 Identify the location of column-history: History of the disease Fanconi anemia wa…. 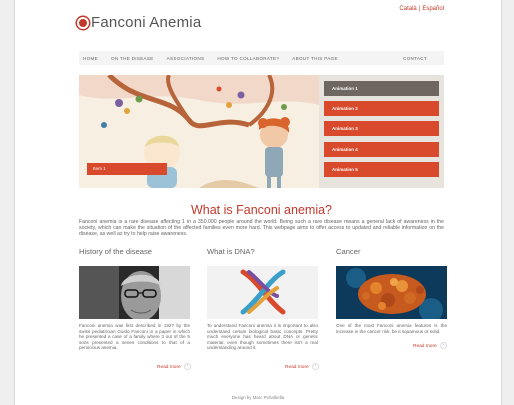
(134, 299).